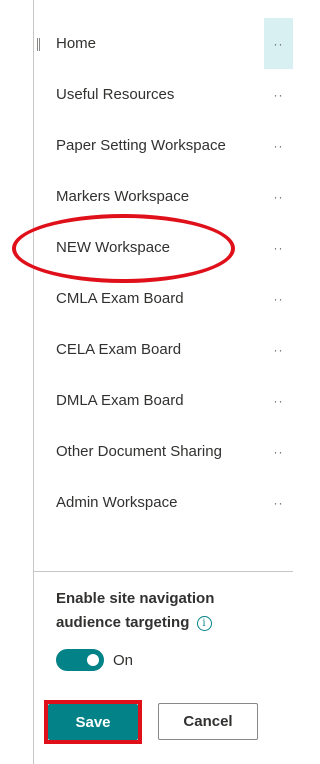 This screenshot has height=764, width=320. Describe the element at coordinates (163, 571) in the screenshot. I see `divider` at that location.